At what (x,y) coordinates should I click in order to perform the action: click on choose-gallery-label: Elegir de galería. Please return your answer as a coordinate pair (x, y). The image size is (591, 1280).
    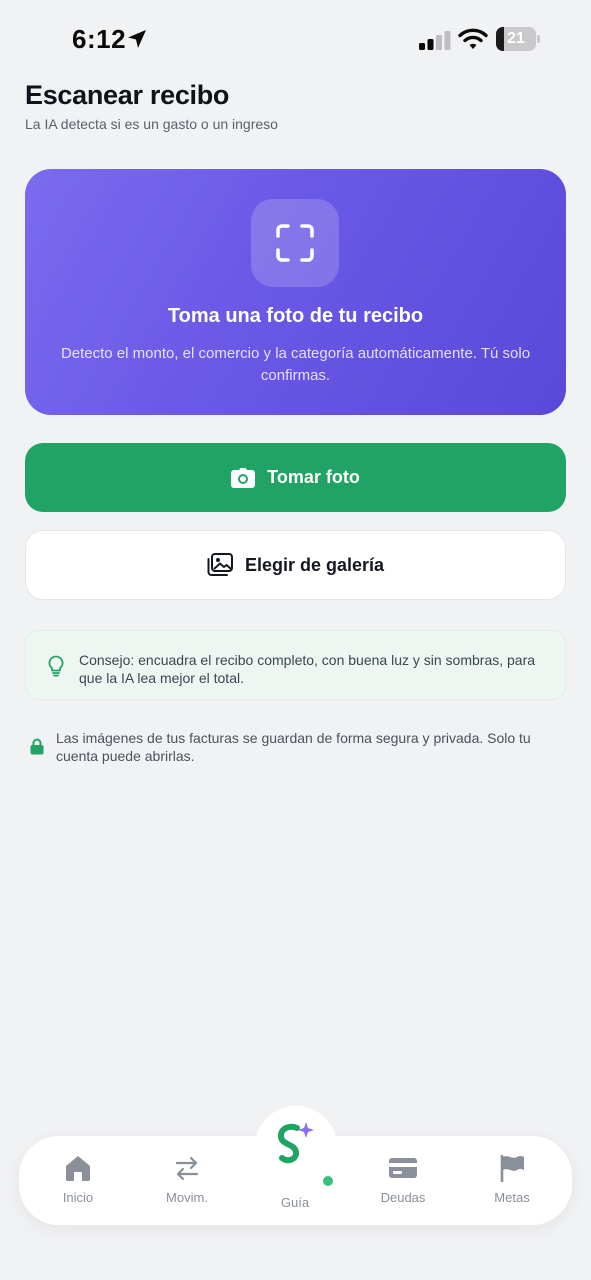
    Looking at the image, I should click on (314, 564).